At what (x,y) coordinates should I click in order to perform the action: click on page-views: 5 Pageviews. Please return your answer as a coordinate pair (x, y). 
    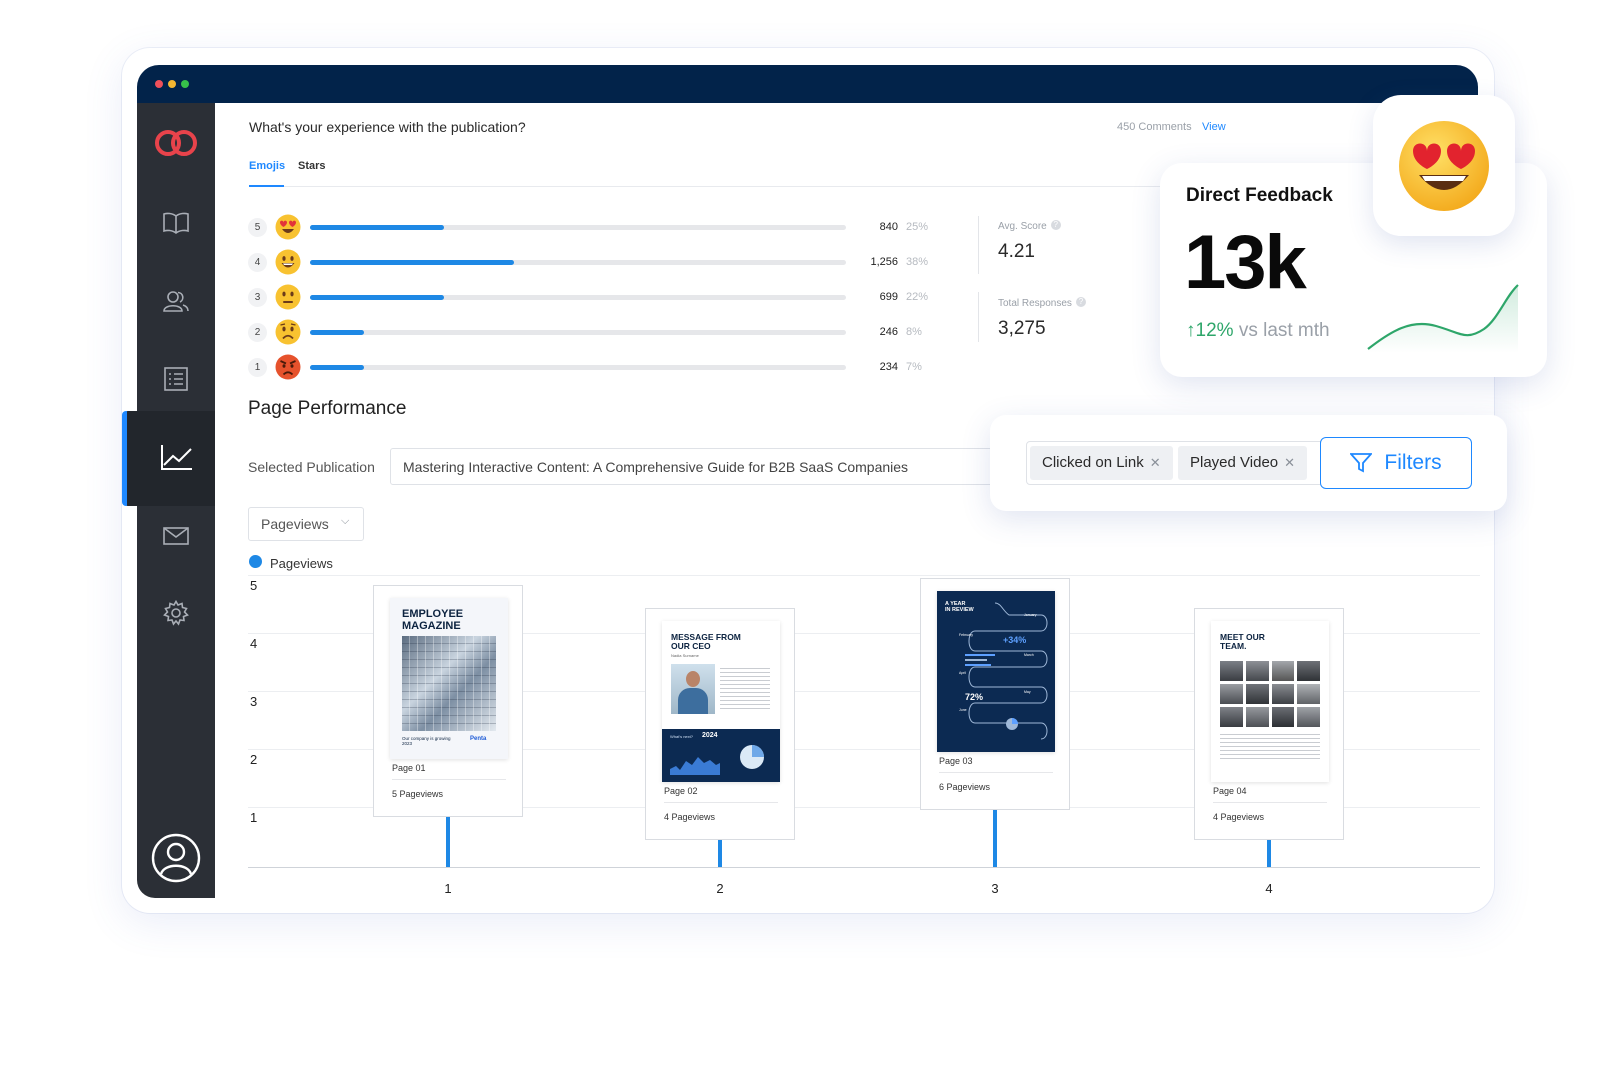
    Looking at the image, I should click on (418, 794).